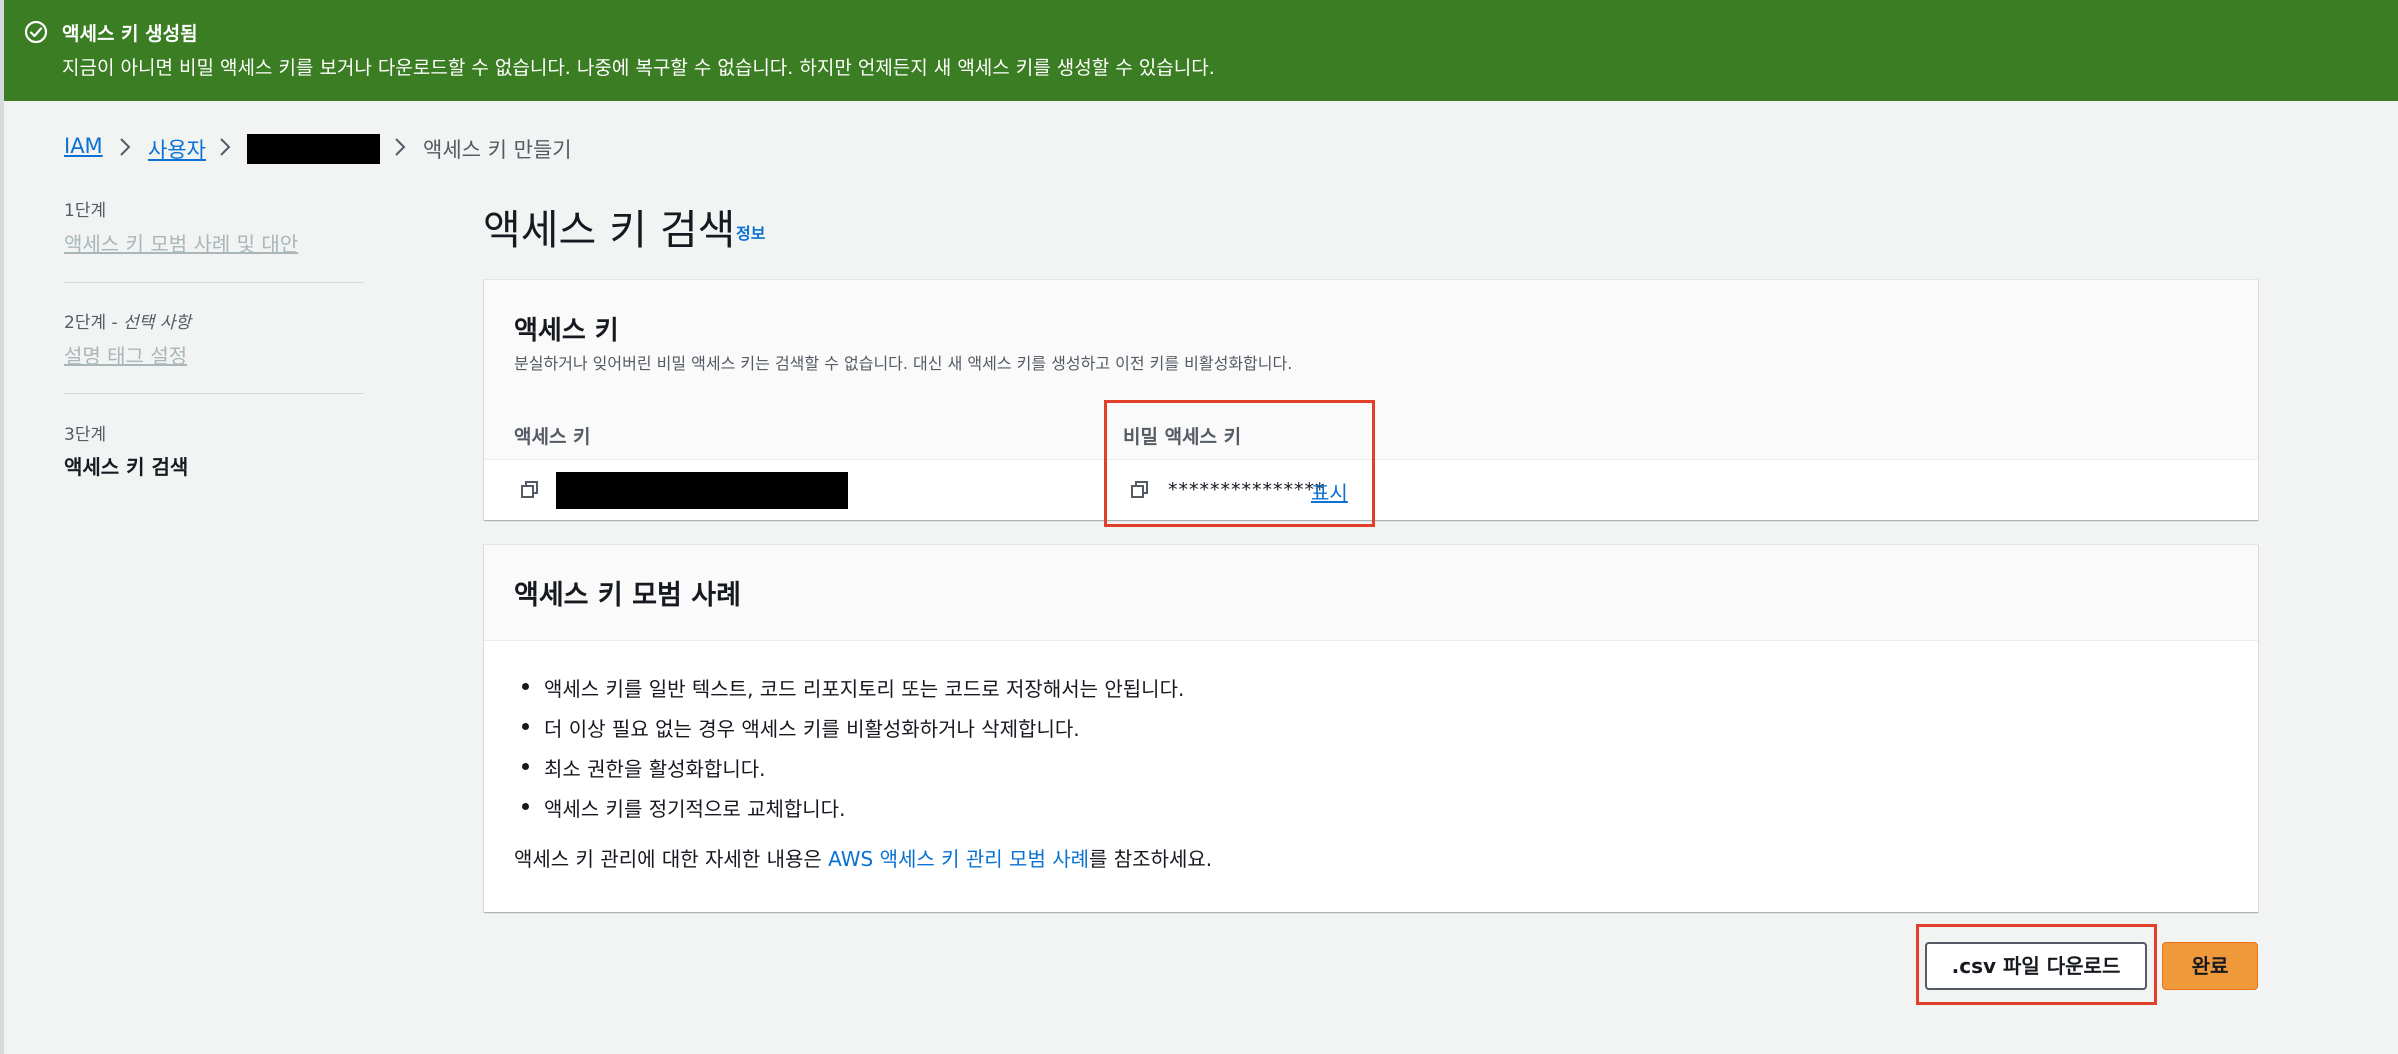 The height and width of the screenshot is (1054, 2398). I want to click on list-item: 최소 권한을 활성화합니다., so click(849, 773).